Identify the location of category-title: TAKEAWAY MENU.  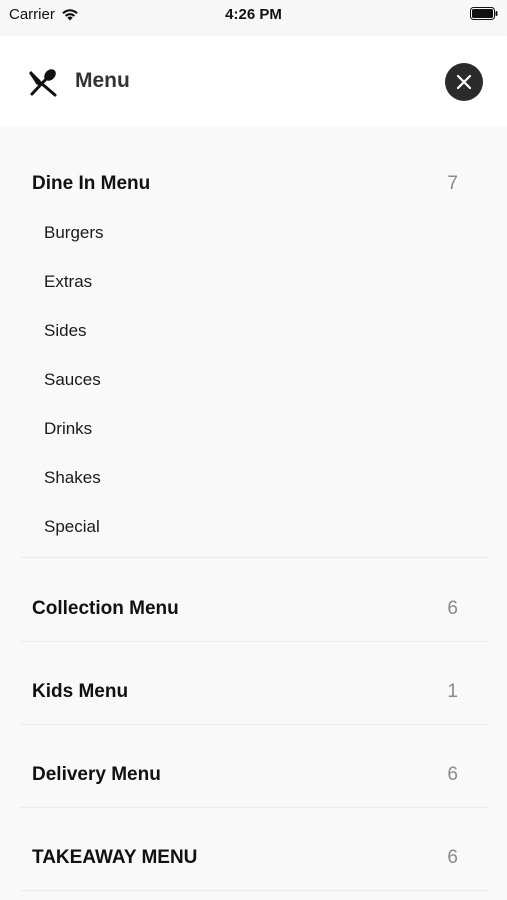
(115, 857).